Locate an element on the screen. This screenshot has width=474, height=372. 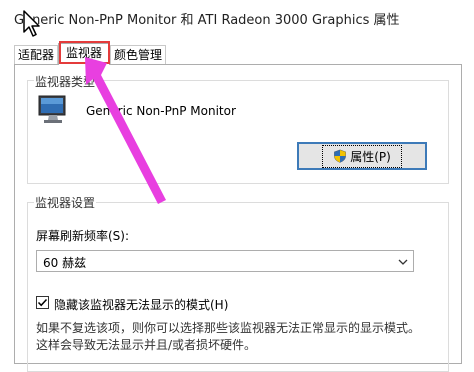
refresh-rate-value: 60 赫兹 is located at coordinates (65, 263).